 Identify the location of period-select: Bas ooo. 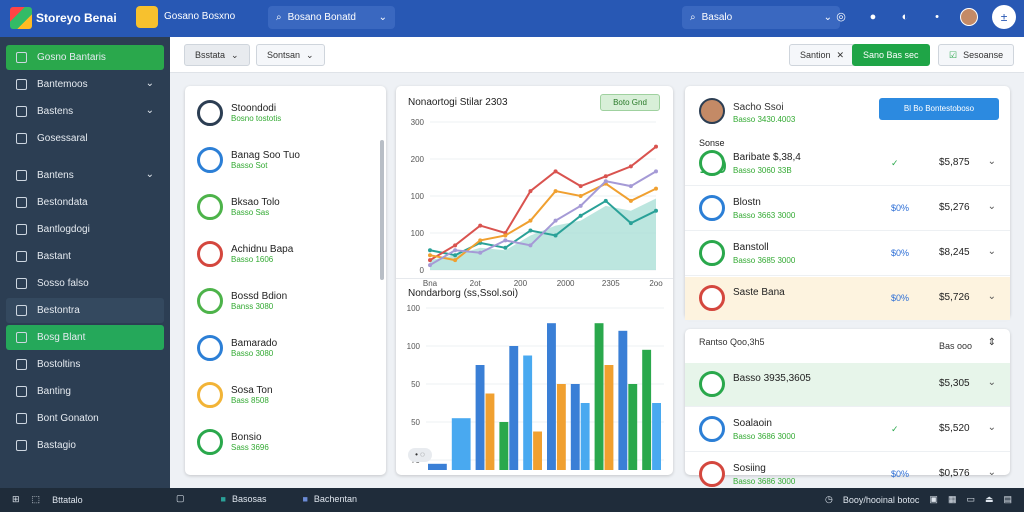
(955, 346).